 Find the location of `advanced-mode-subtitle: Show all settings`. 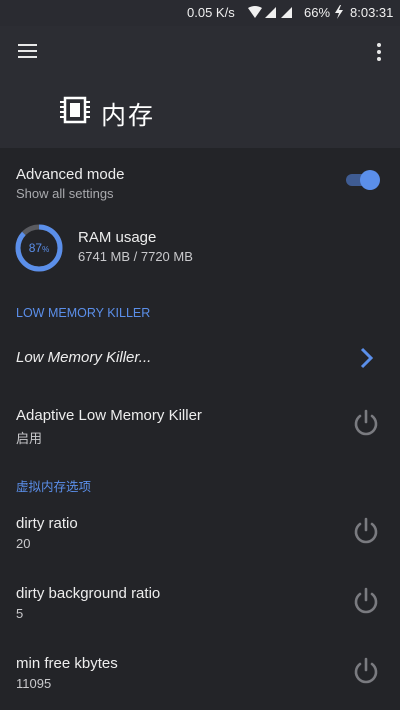

advanced-mode-subtitle: Show all settings is located at coordinates (65, 193).